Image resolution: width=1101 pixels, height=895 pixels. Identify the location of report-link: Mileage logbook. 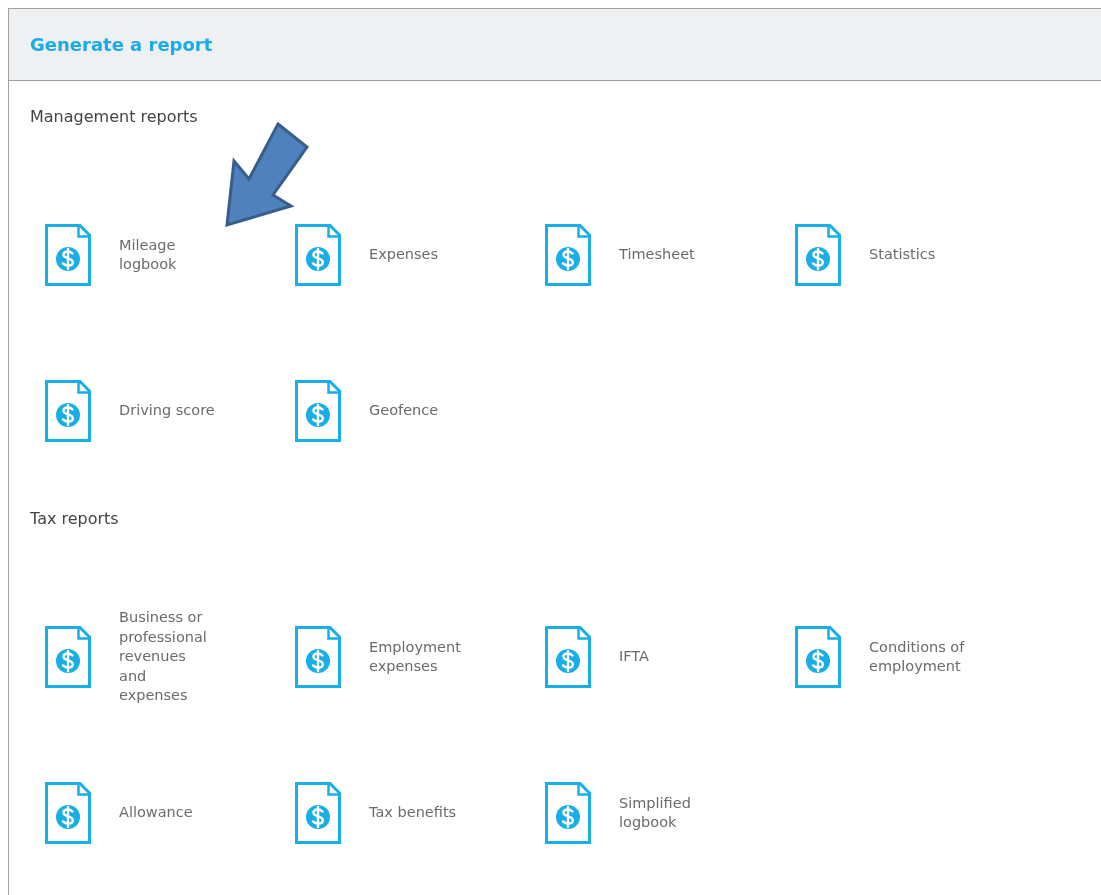
(148, 255).